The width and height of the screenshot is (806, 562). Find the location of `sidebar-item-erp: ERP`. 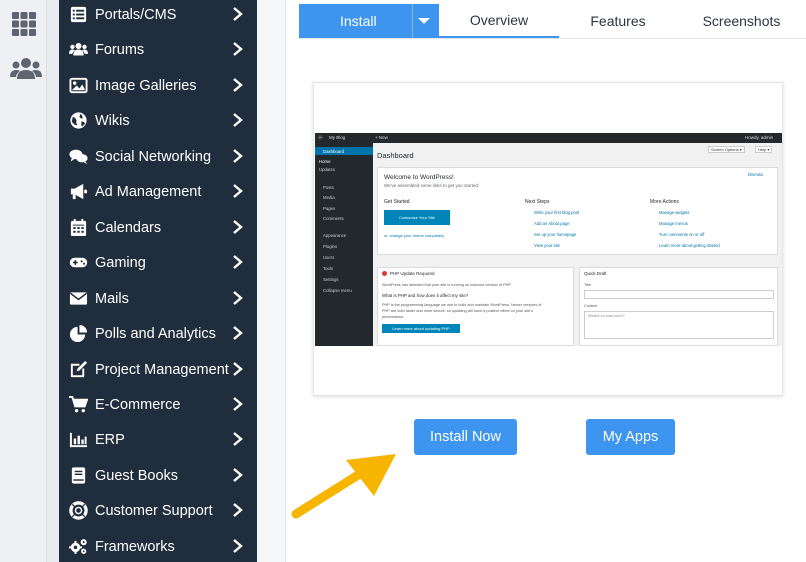

sidebar-item-erp: ERP is located at coordinates (158, 439).